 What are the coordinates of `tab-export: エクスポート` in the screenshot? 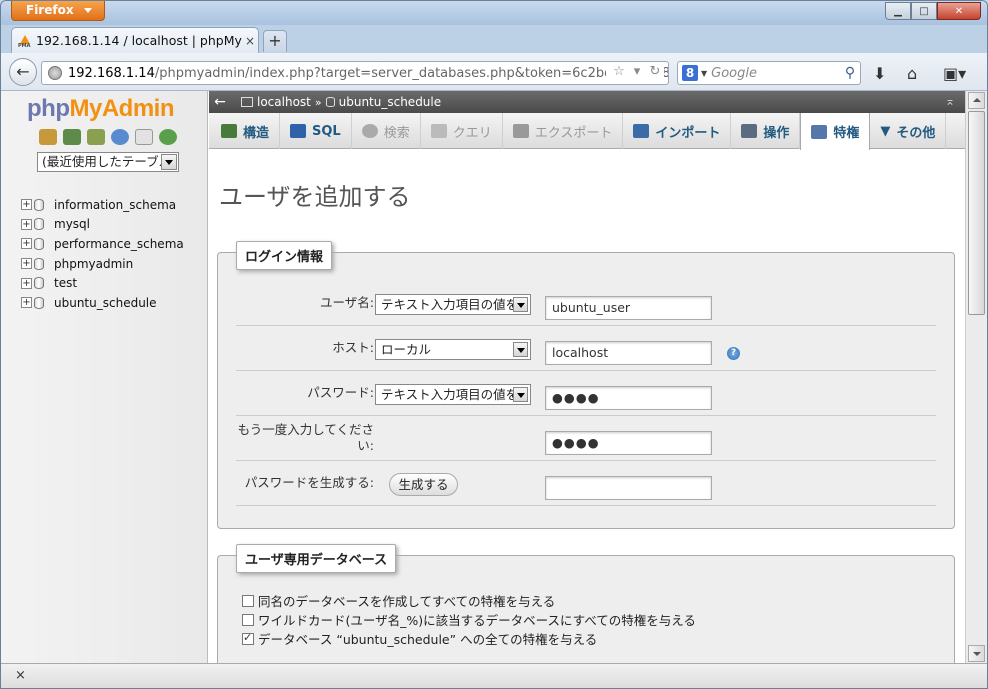 It's located at (563, 131).